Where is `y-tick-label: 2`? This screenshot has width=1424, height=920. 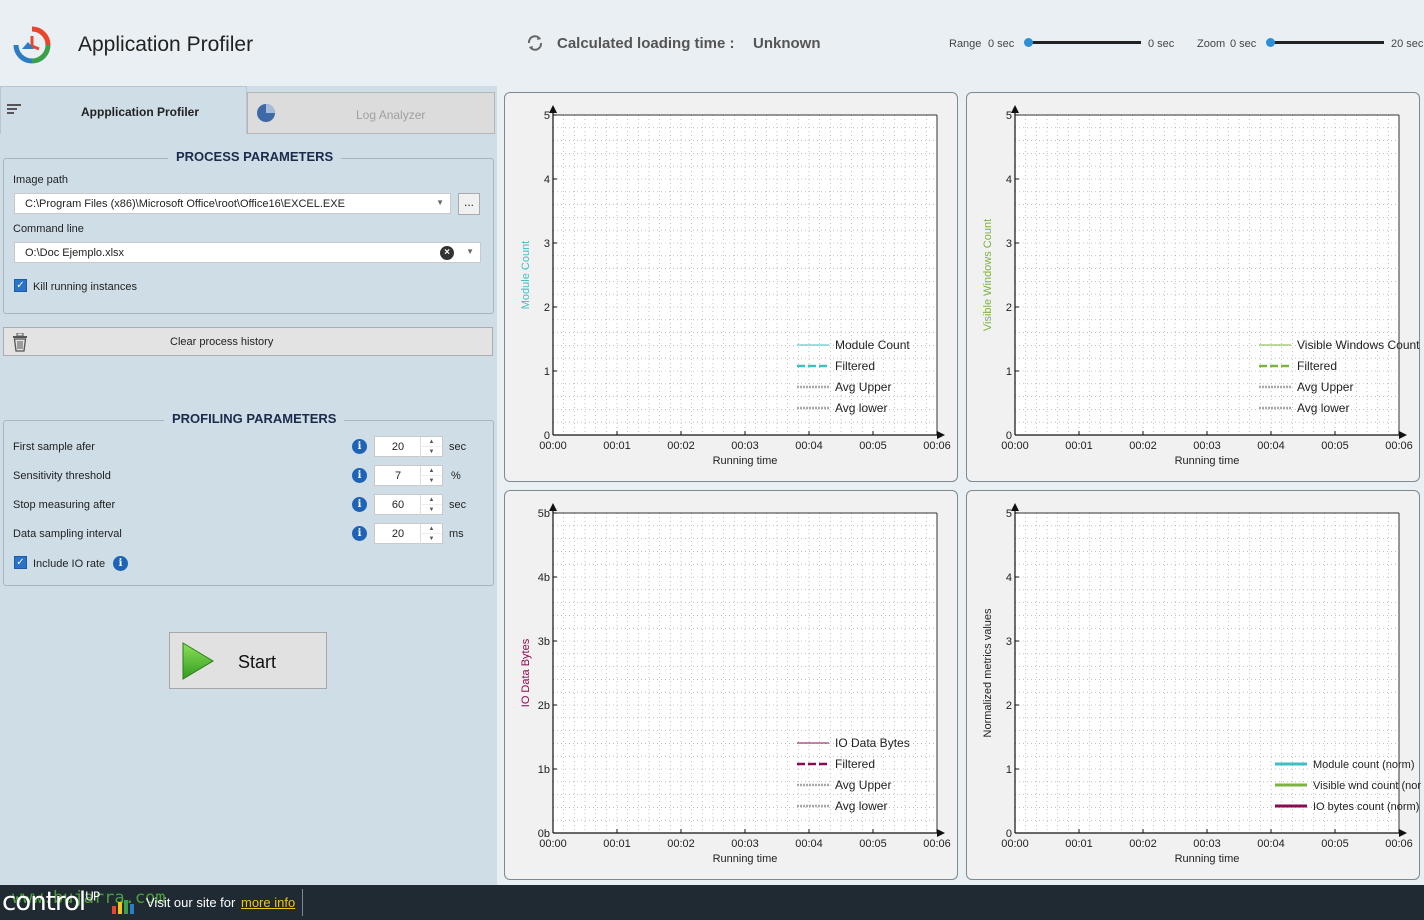 y-tick-label: 2 is located at coordinates (1009, 706).